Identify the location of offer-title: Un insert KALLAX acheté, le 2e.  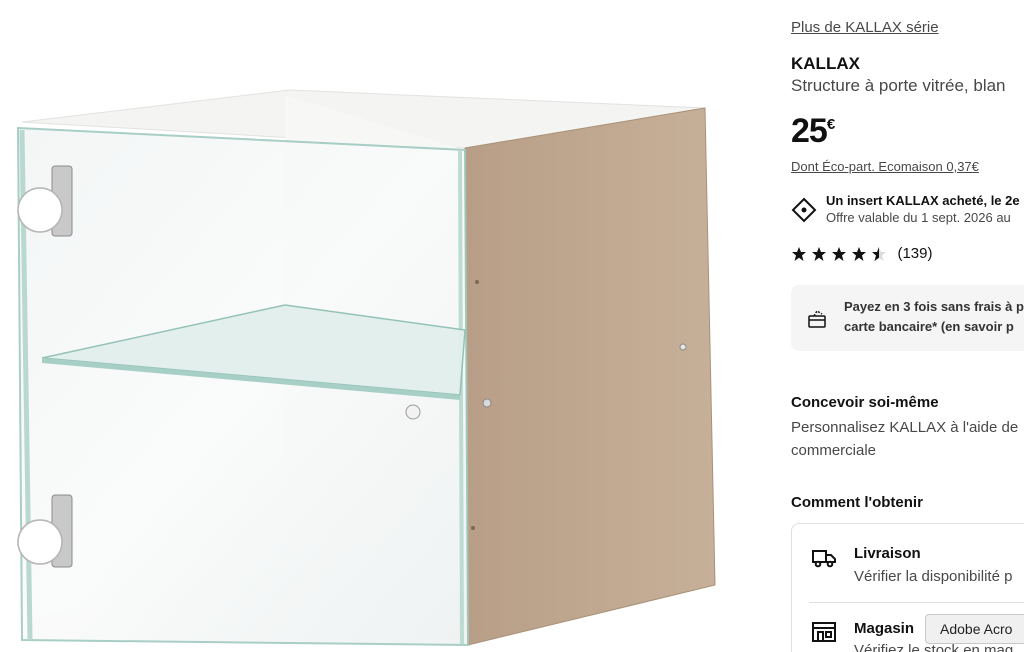
(923, 200).